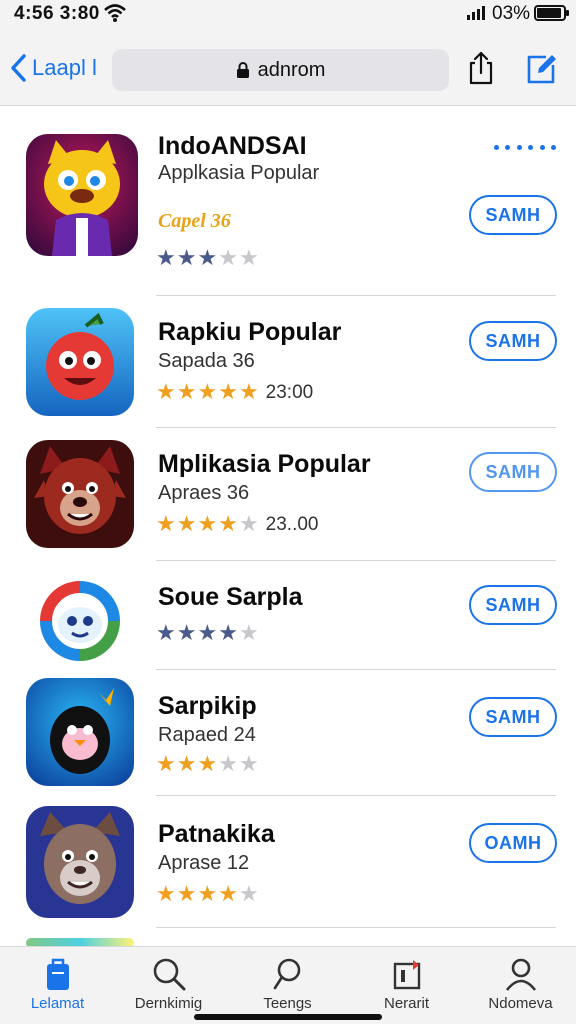 The height and width of the screenshot is (1024, 576). I want to click on home-indicator, so click(288, 1017).